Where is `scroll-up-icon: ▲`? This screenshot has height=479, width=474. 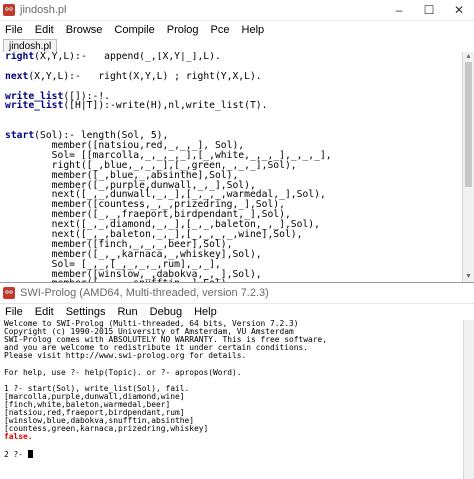
scroll-up-icon: ▲ is located at coordinates (468, 57).